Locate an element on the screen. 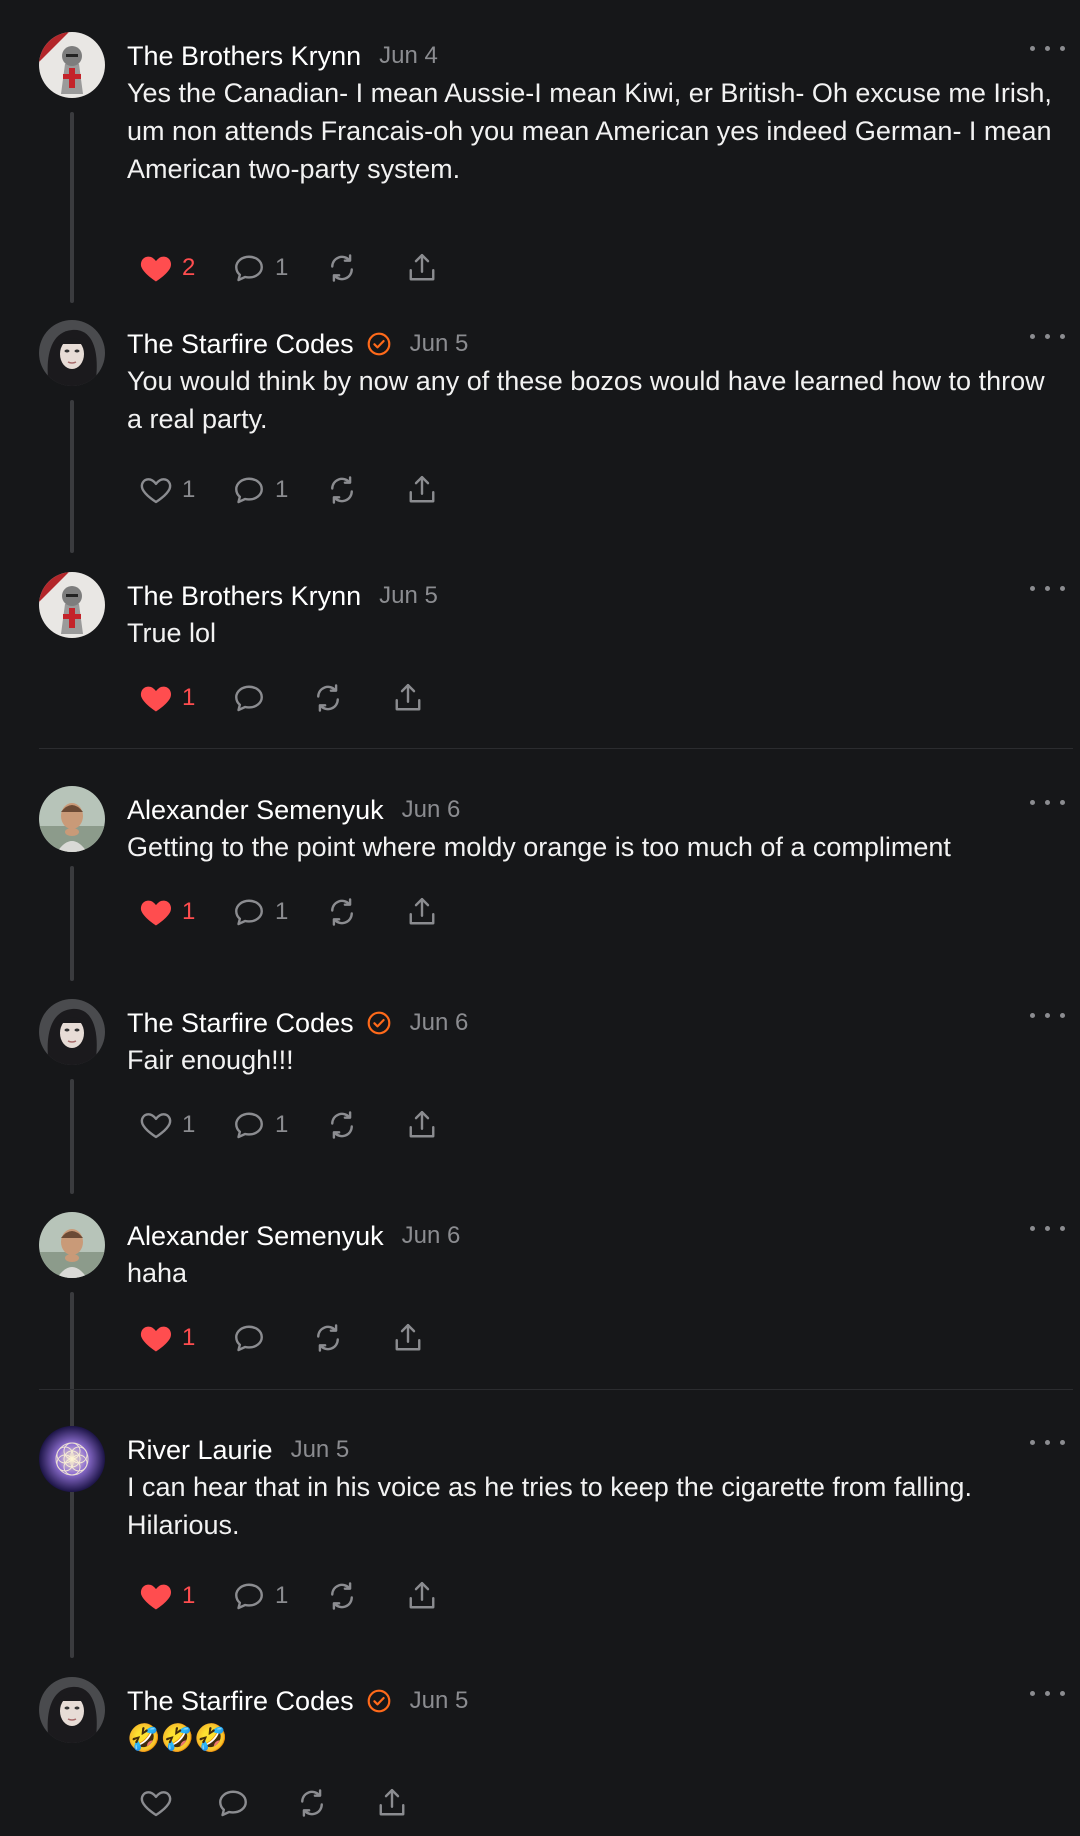 The width and height of the screenshot is (1080, 1836). flower-of-life-avatar is located at coordinates (72, 1459).